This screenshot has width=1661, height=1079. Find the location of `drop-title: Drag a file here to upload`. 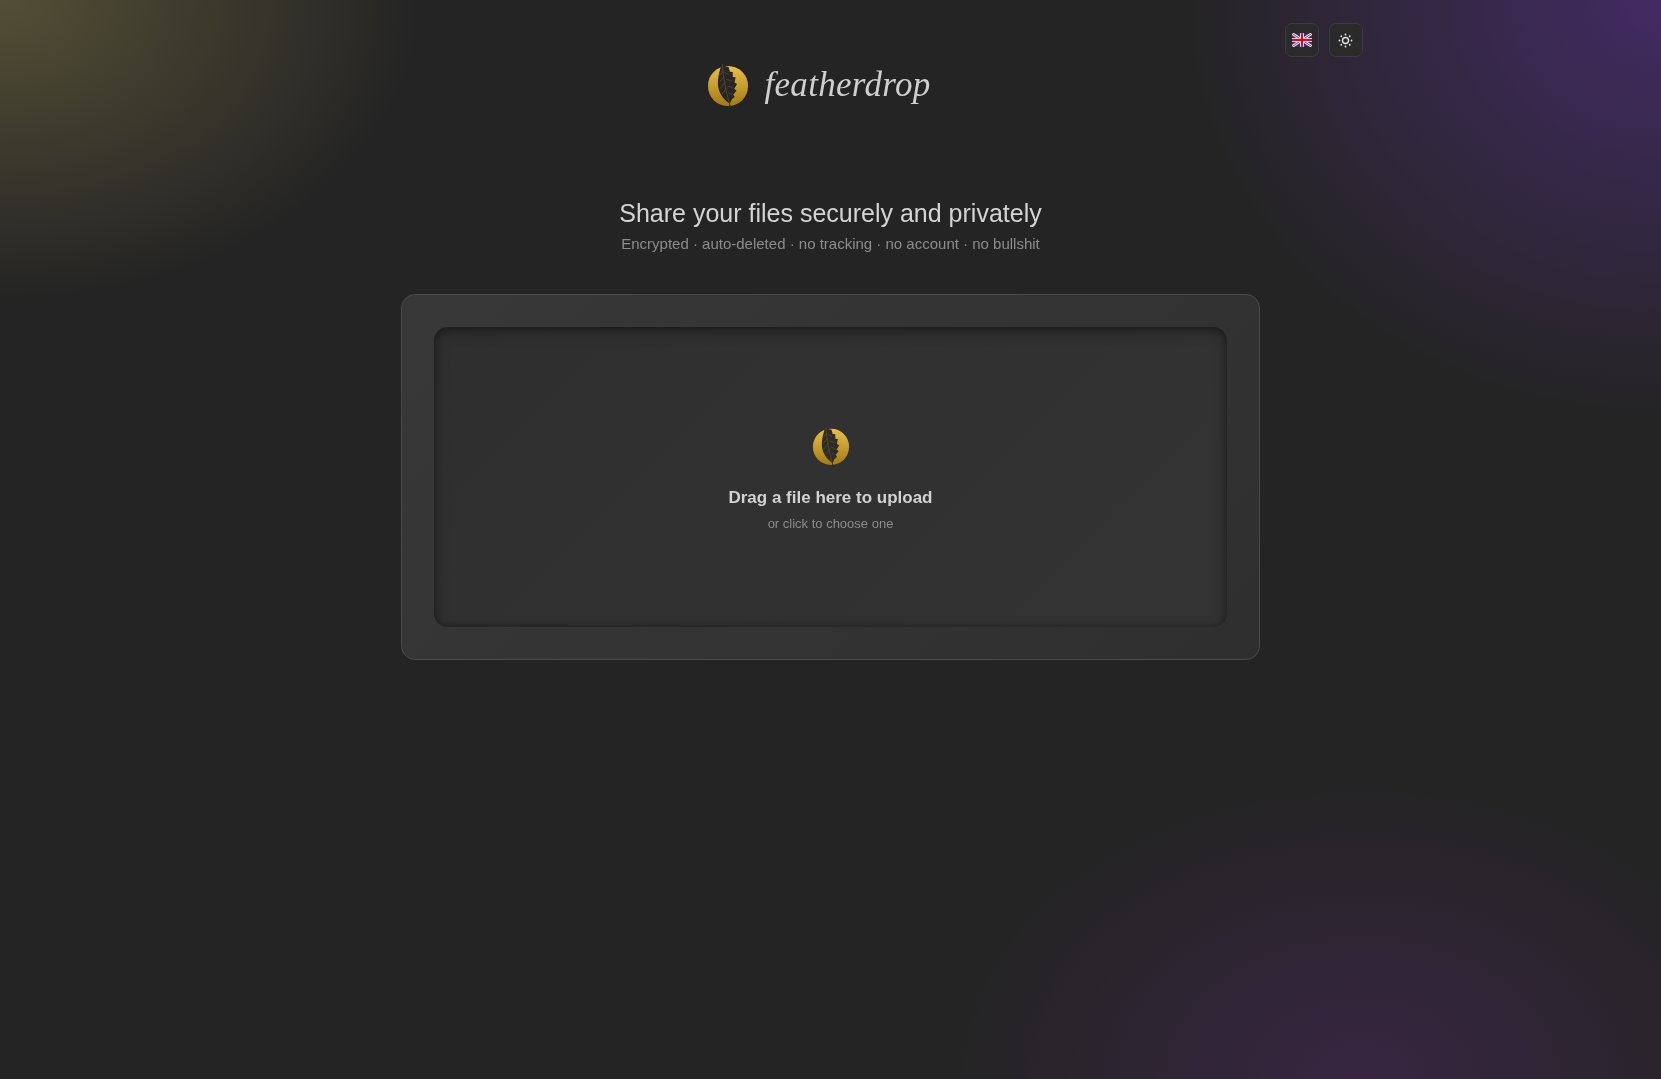

drop-title: Drag a file here to upload is located at coordinates (830, 497).